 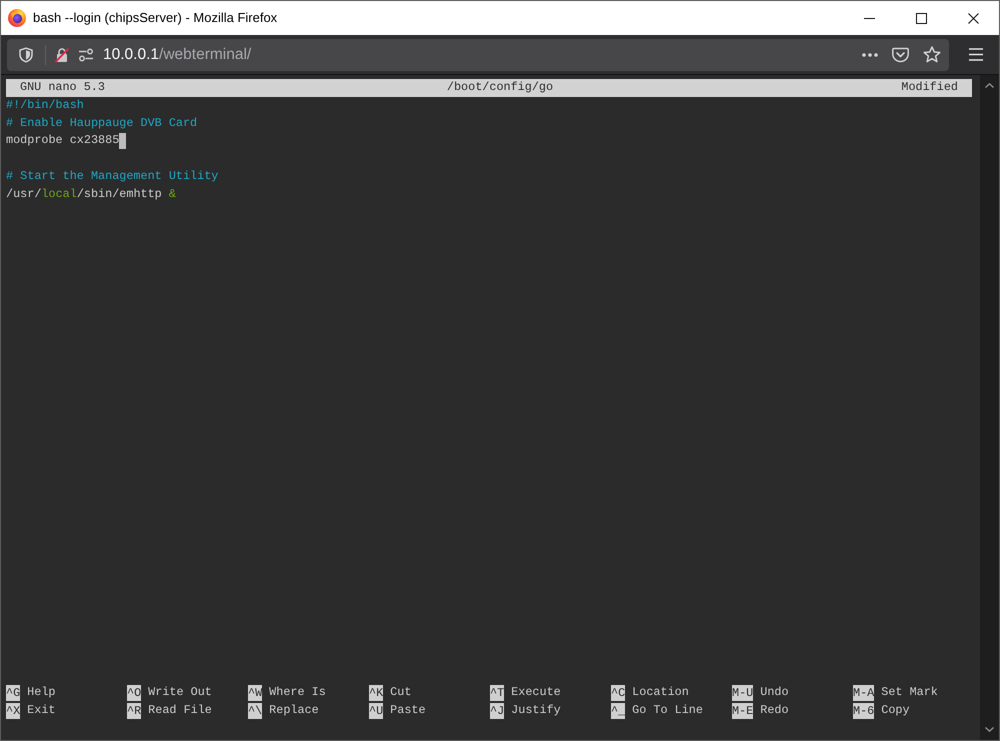 What do you see at coordinates (497, 693) in the screenshot?
I see `shortcut-key: ^T` at bounding box center [497, 693].